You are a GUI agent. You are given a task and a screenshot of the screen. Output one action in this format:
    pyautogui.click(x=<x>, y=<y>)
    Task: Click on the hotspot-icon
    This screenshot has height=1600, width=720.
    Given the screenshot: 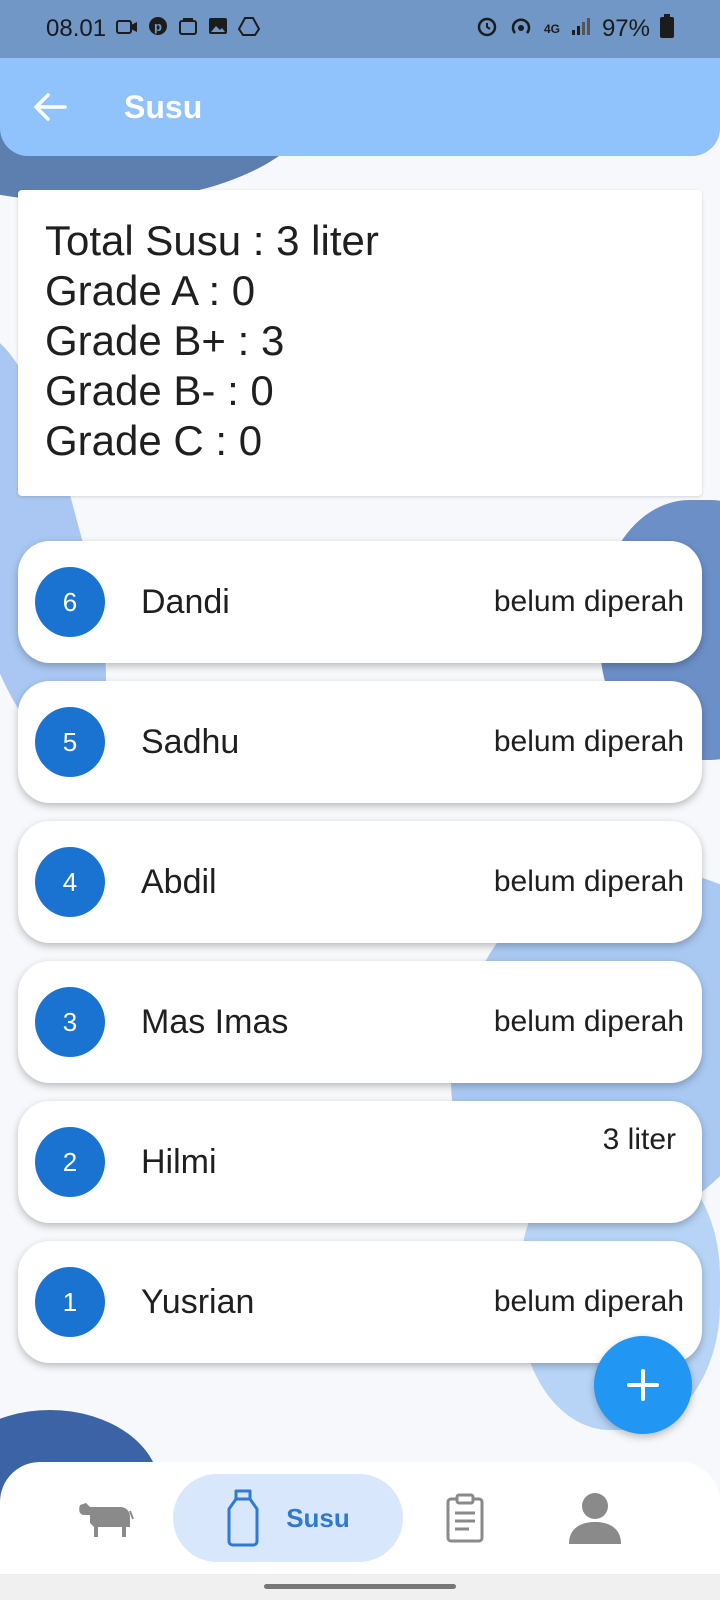 What is the action you would take?
    pyautogui.click(x=521, y=29)
    